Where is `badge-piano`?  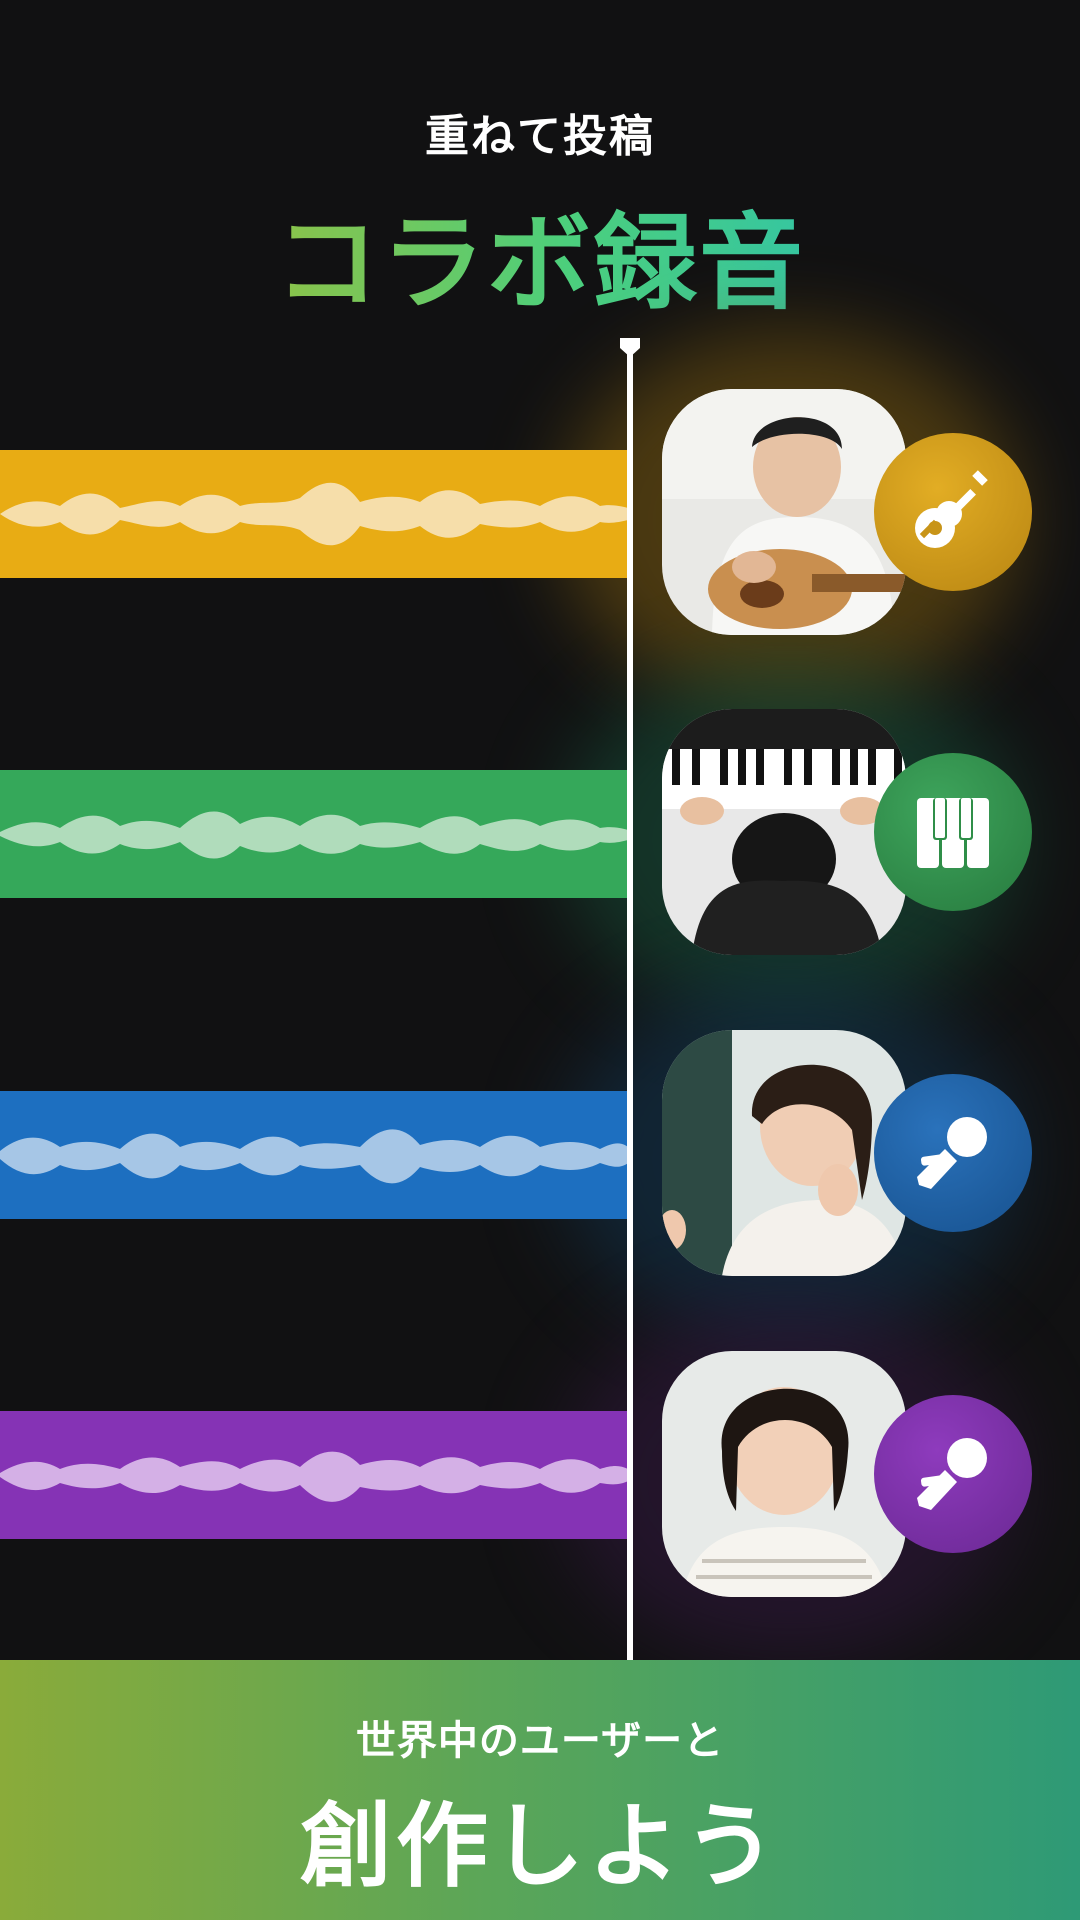 badge-piano is located at coordinates (953, 832).